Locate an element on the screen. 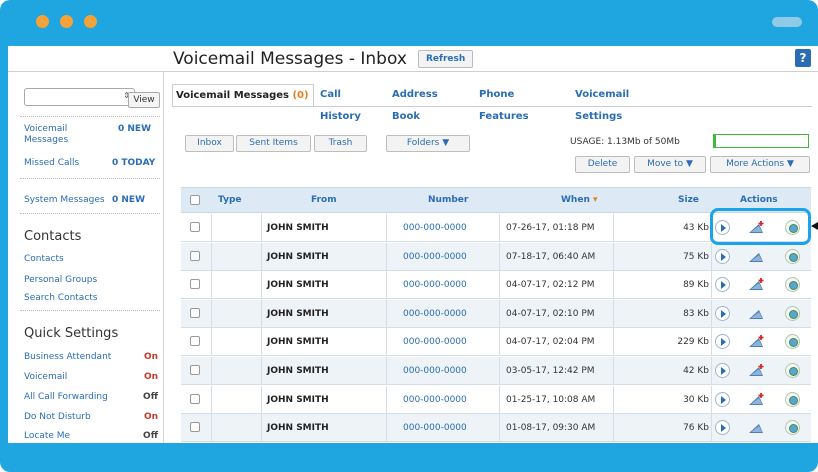 Image resolution: width=818 pixels, height=472 pixels. tab-phone-features: Phone Features is located at coordinates (504, 103).